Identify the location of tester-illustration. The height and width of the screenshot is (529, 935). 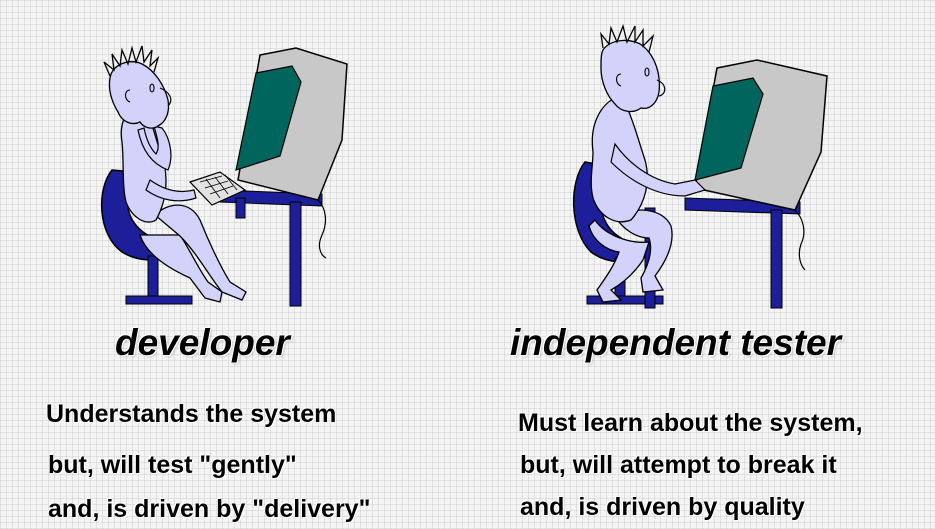
(700, 166).